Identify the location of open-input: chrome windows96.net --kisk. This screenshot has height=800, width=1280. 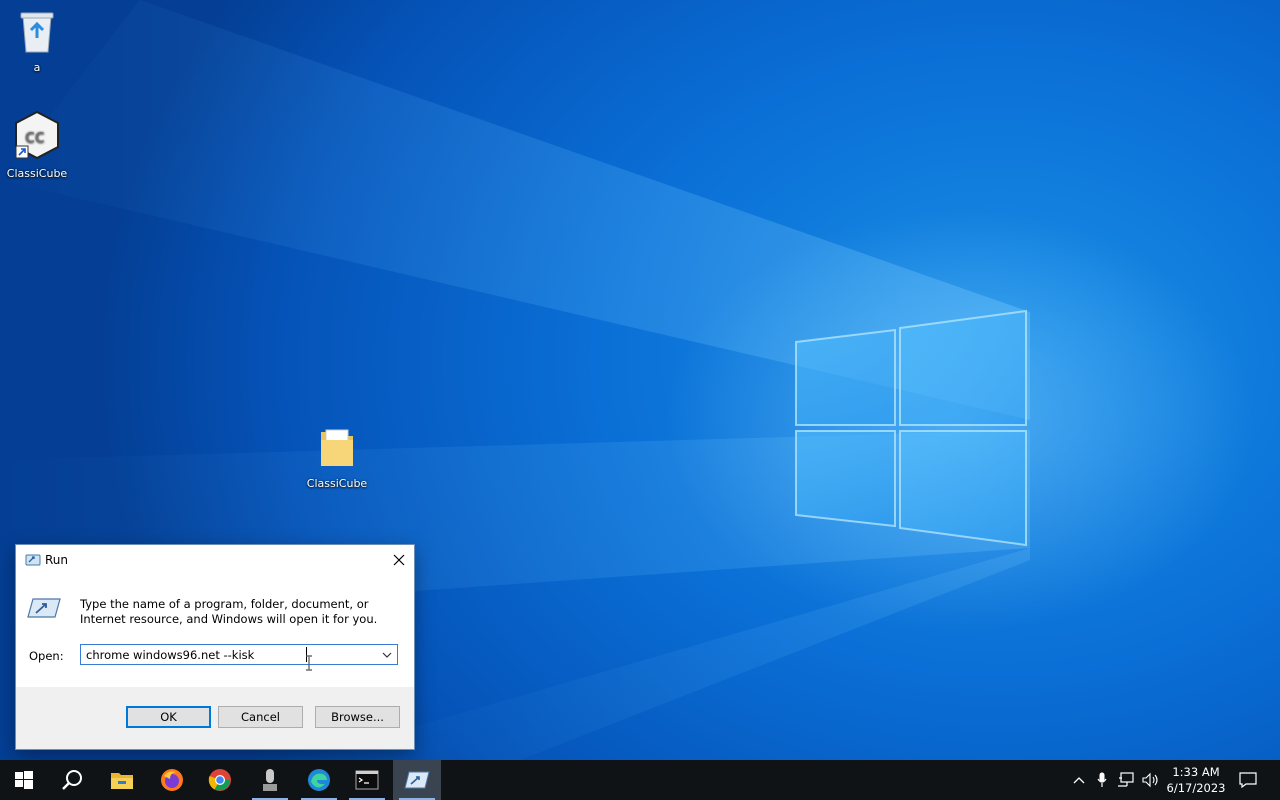
(170, 655).